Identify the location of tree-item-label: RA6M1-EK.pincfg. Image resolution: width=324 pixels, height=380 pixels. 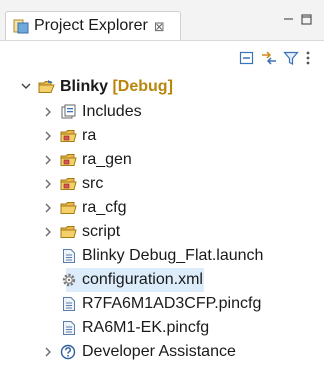
(146, 327).